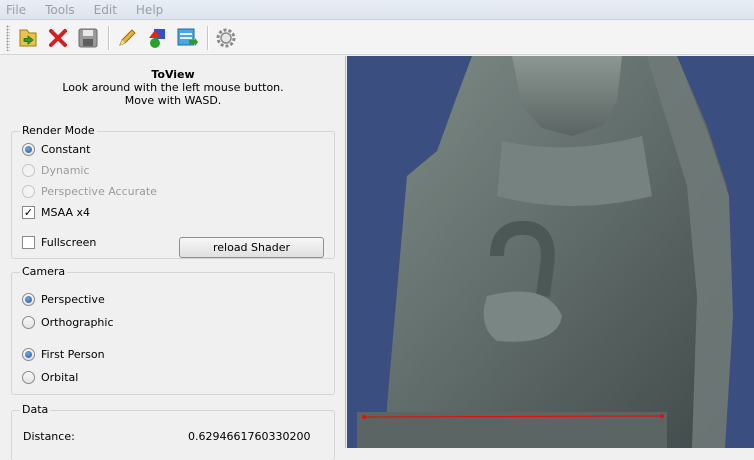  I want to click on close-x-icon, so click(58, 37).